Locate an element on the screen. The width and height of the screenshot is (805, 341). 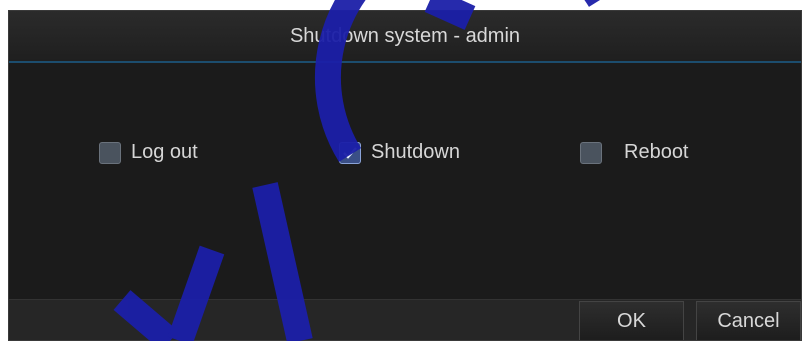
shutdown-options: Log out Shutdown Reboot is located at coordinates (405, 158).